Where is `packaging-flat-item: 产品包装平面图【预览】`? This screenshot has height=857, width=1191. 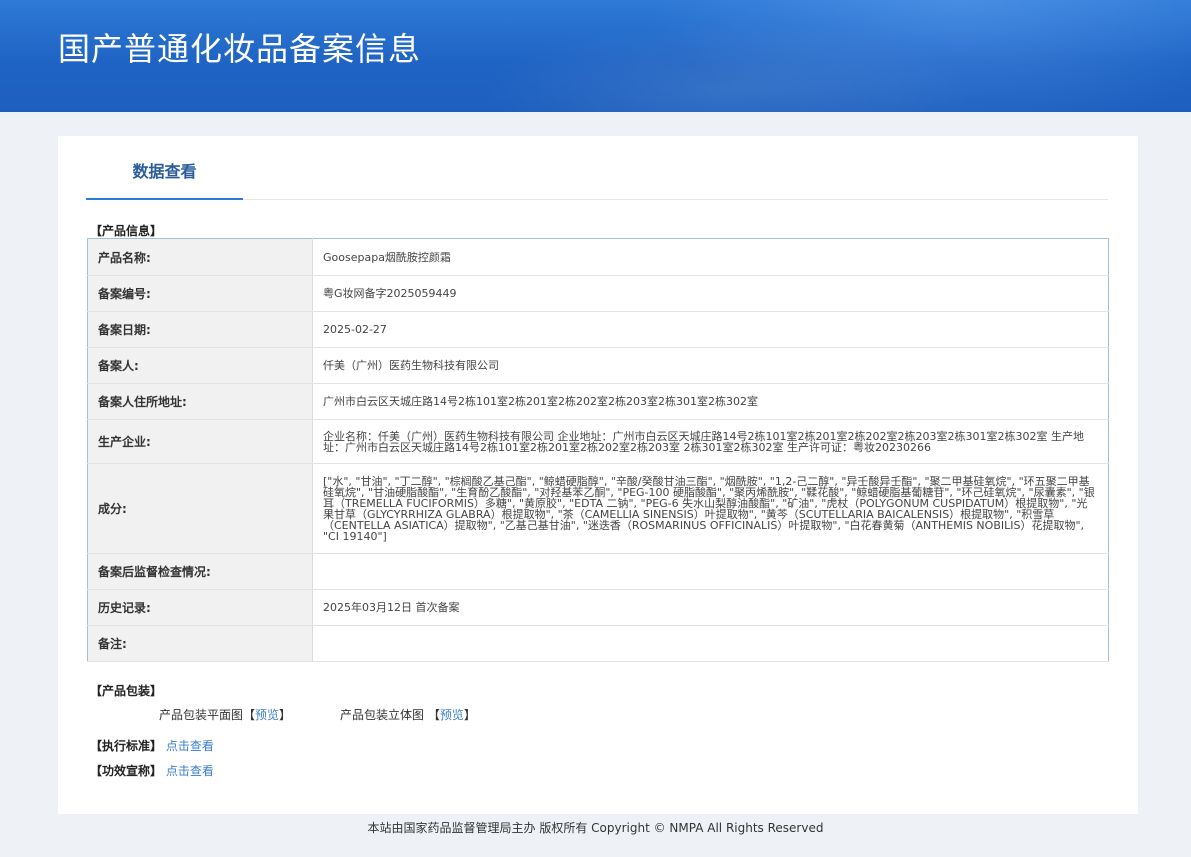 packaging-flat-item: 产品包装平面图【预览】 is located at coordinates (225, 714).